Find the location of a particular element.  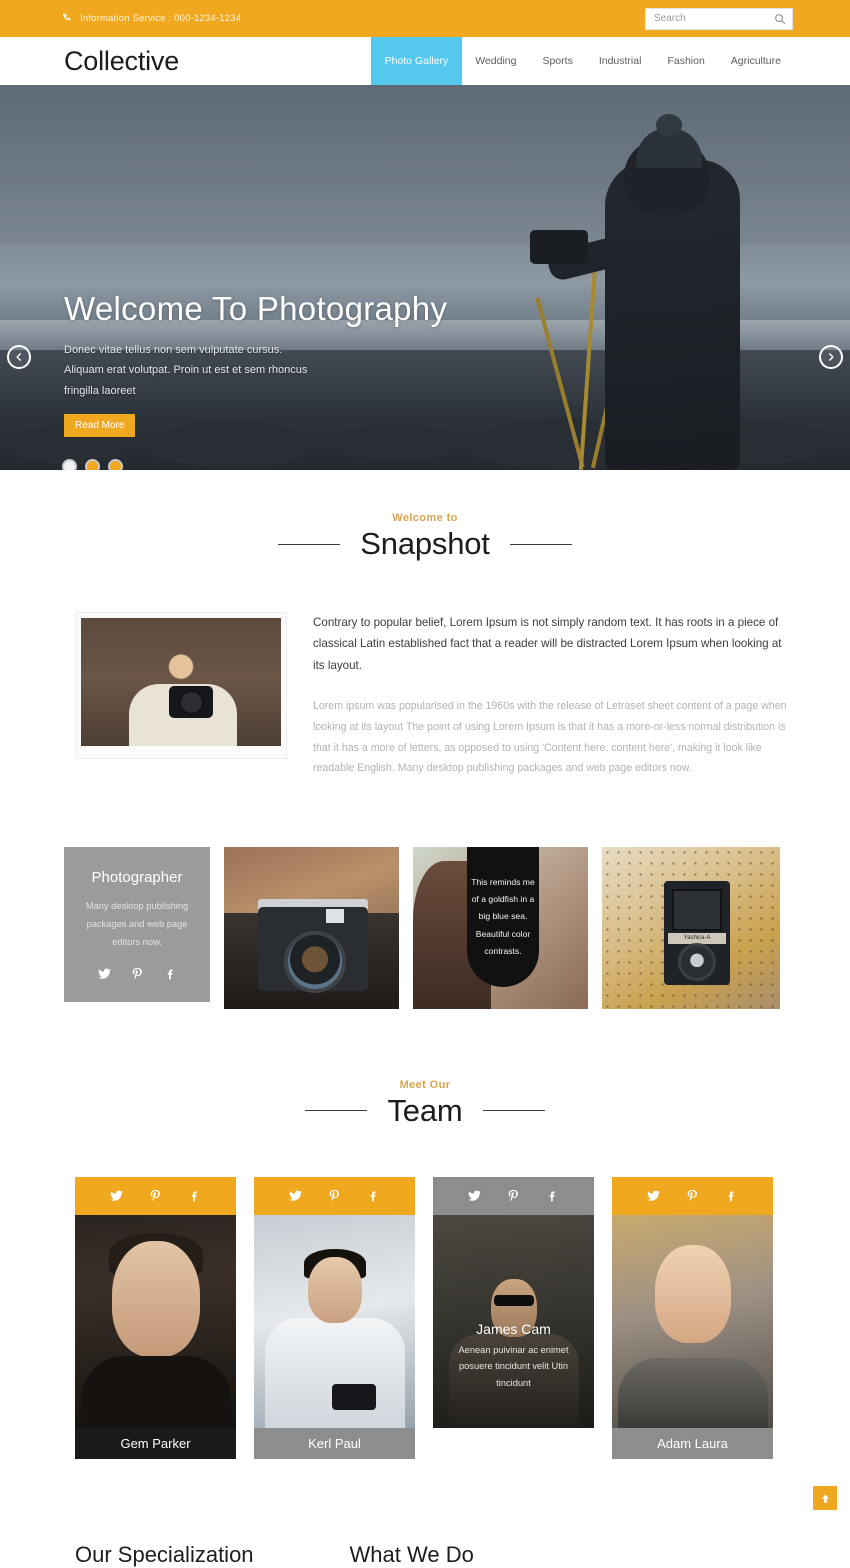

what-we-do-heading: What We Do is located at coordinates (411, 1554).